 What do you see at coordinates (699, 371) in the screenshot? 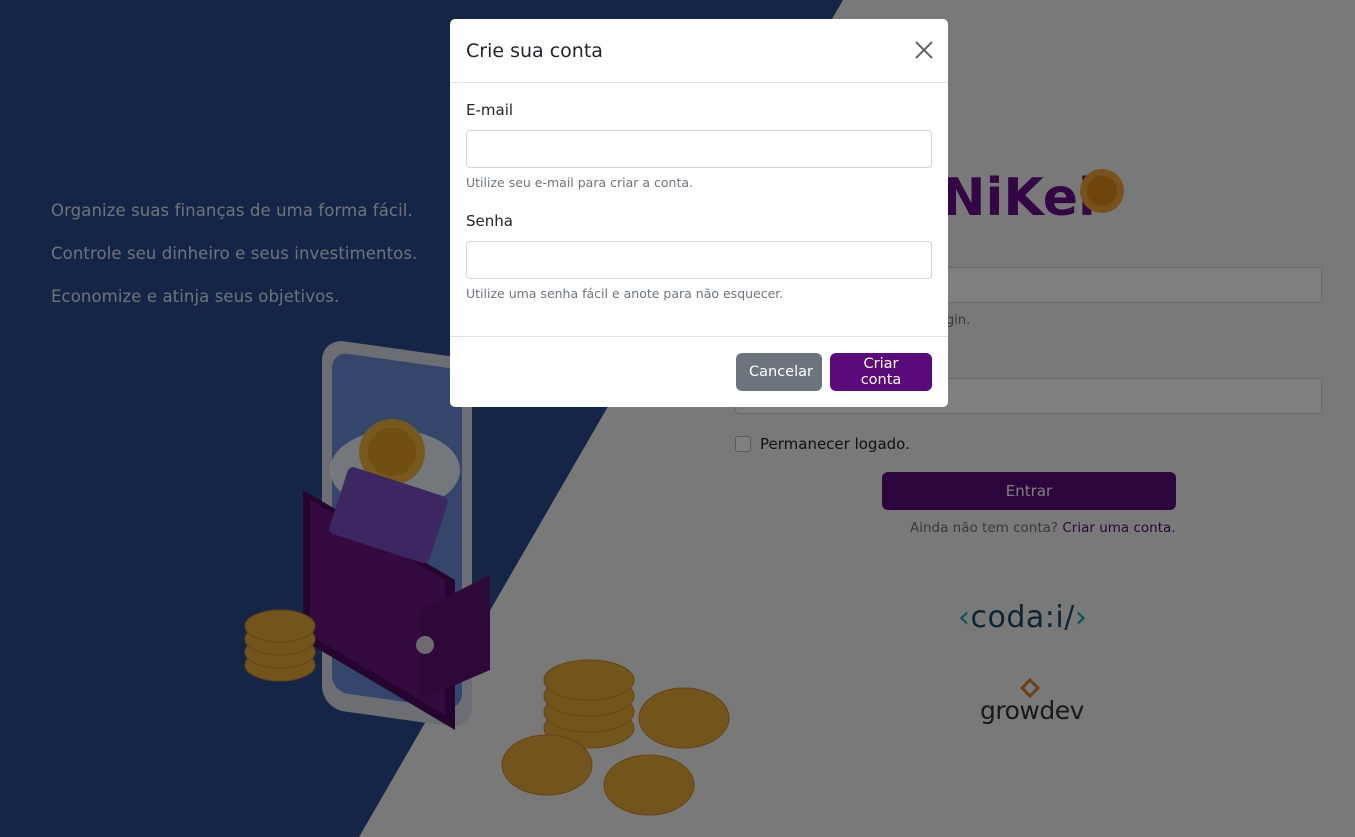
I see `modal-footer: Cancelar Criar conta` at bounding box center [699, 371].